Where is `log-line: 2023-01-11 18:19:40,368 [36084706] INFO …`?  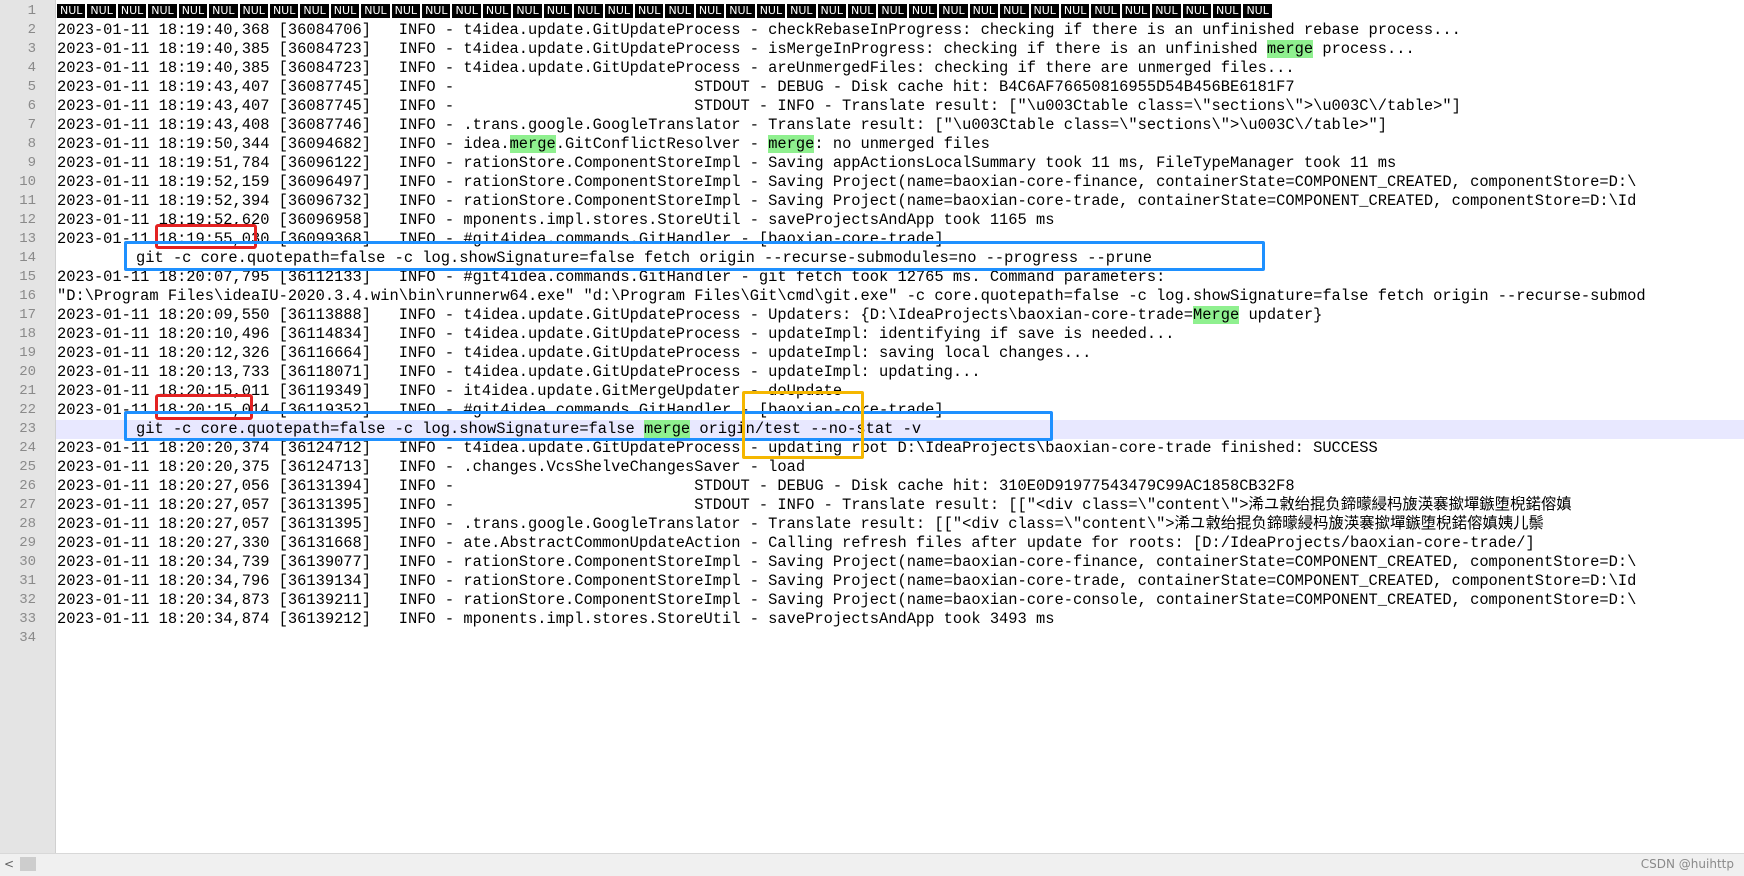
log-line: 2023-01-11 18:19:40,368 [36084706] INFO … is located at coordinates (759, 30).